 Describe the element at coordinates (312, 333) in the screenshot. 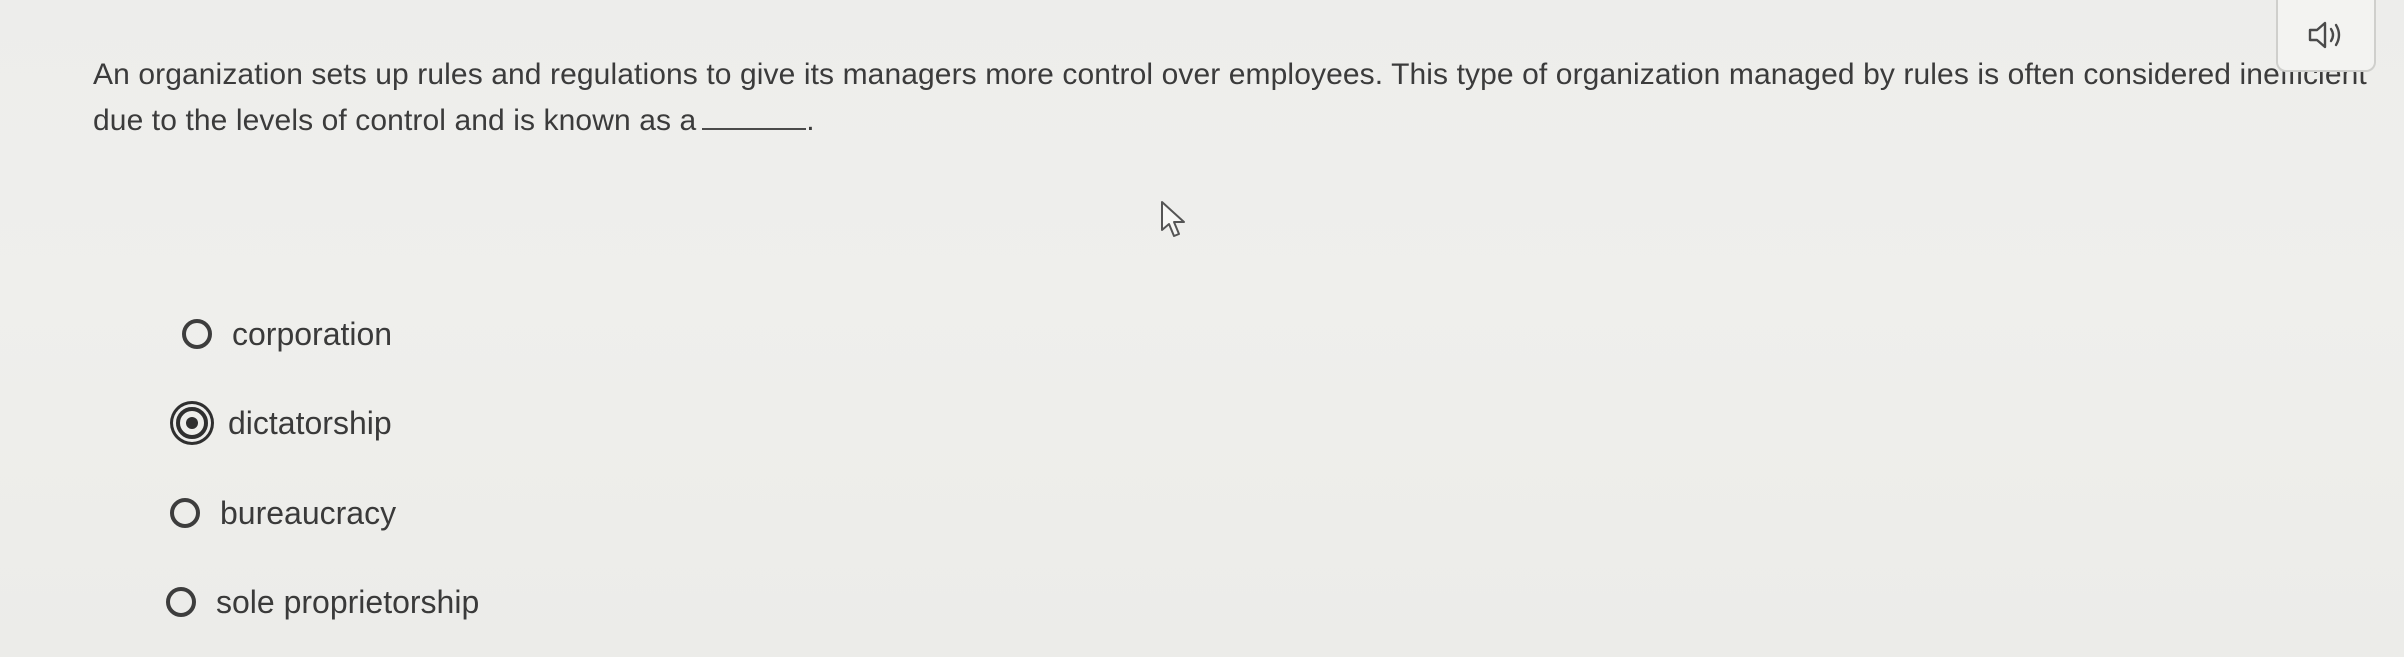

I see `option-label: corporation` at that location.